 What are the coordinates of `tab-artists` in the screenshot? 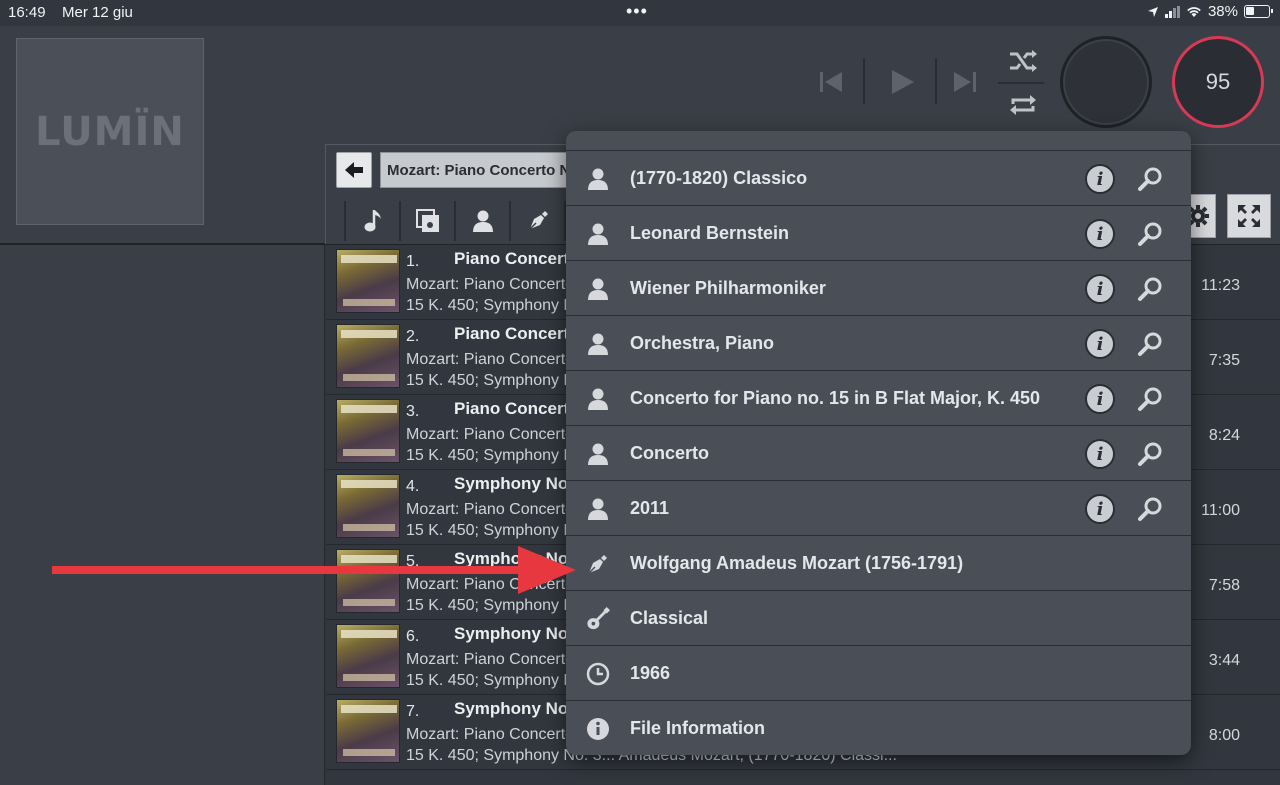 It's located at (481, 221).